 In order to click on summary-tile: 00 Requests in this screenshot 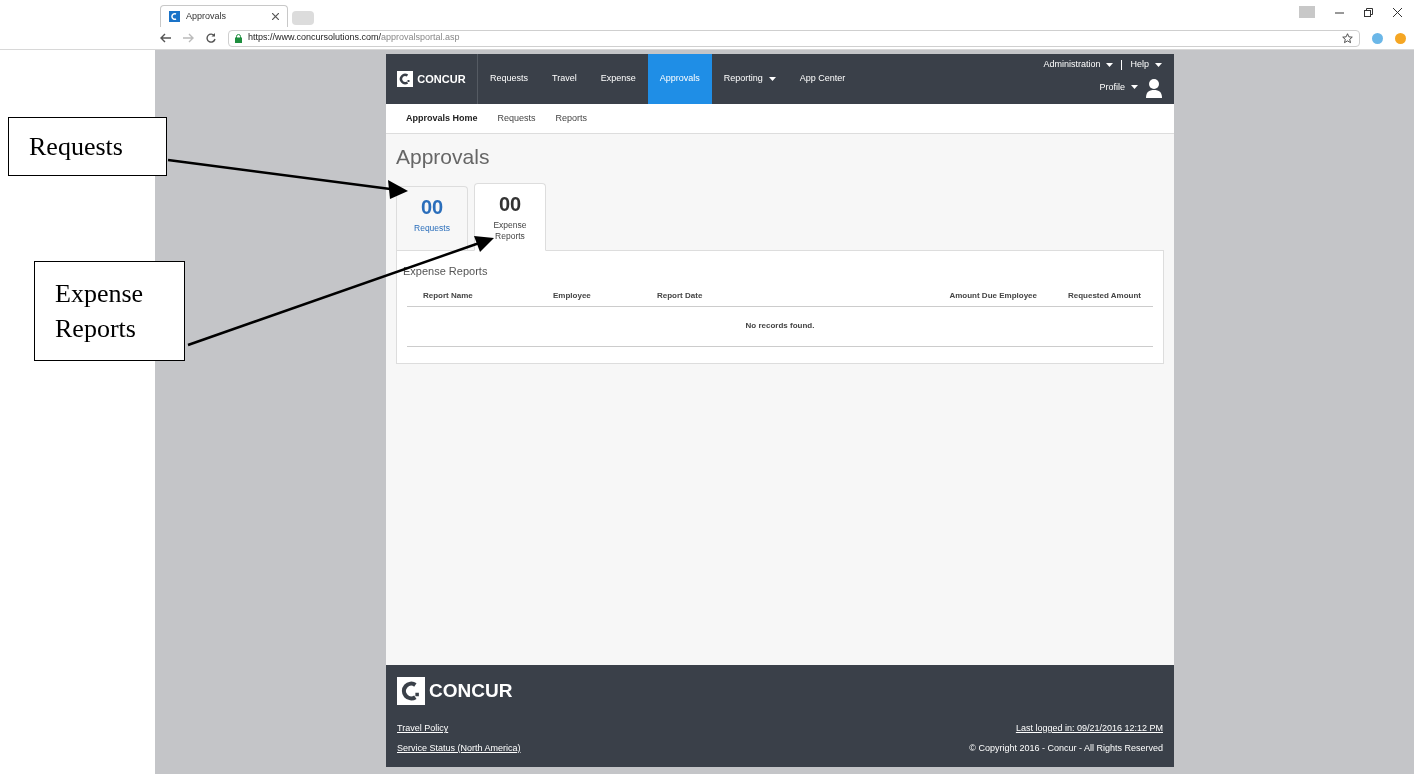, I will do `click(432, 218)`.